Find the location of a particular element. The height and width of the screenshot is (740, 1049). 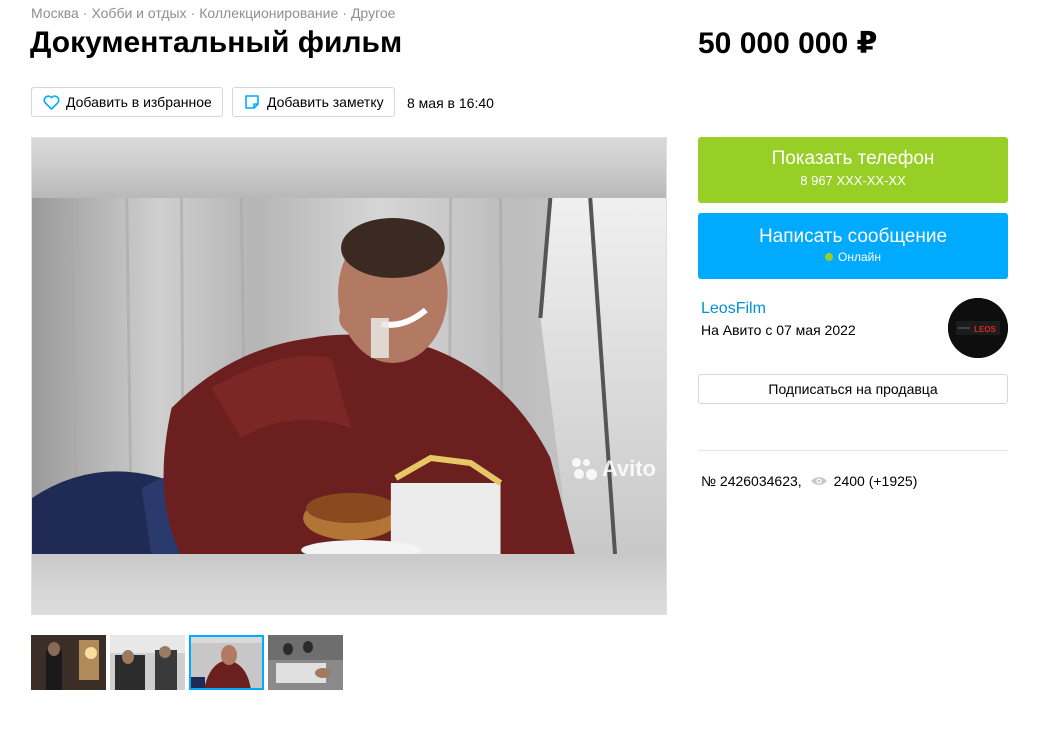

divider is located at coordinates (853, 450).